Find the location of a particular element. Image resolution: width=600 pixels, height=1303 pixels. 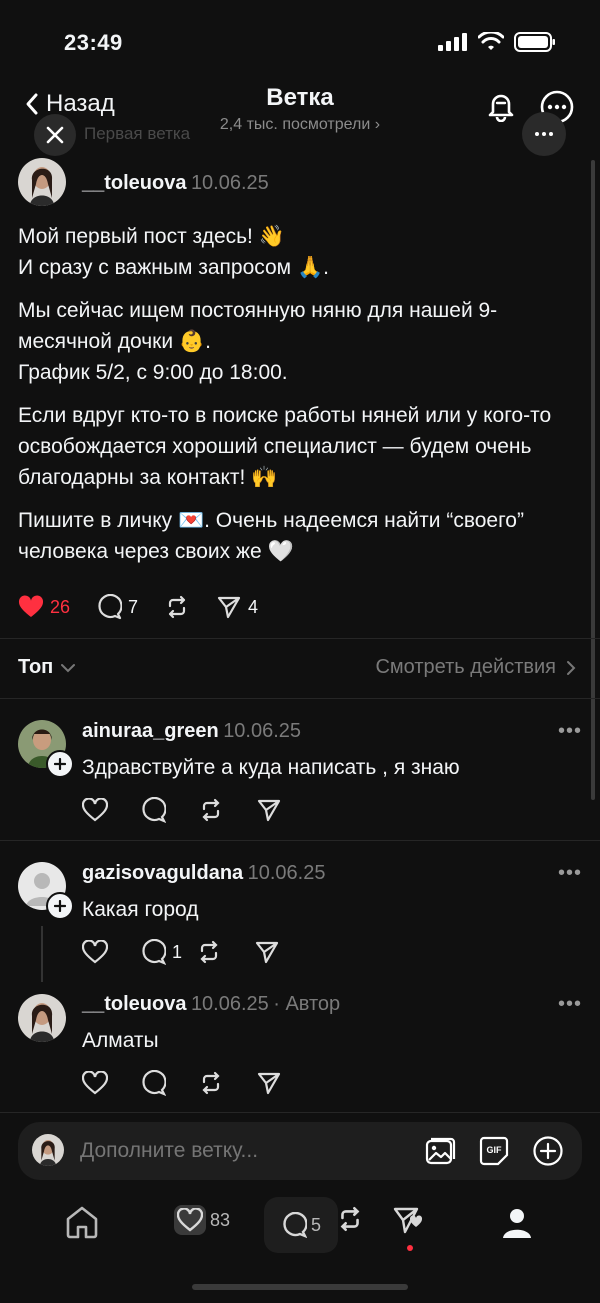

reply-text: Алматы is located at coordinates (120, 1040).